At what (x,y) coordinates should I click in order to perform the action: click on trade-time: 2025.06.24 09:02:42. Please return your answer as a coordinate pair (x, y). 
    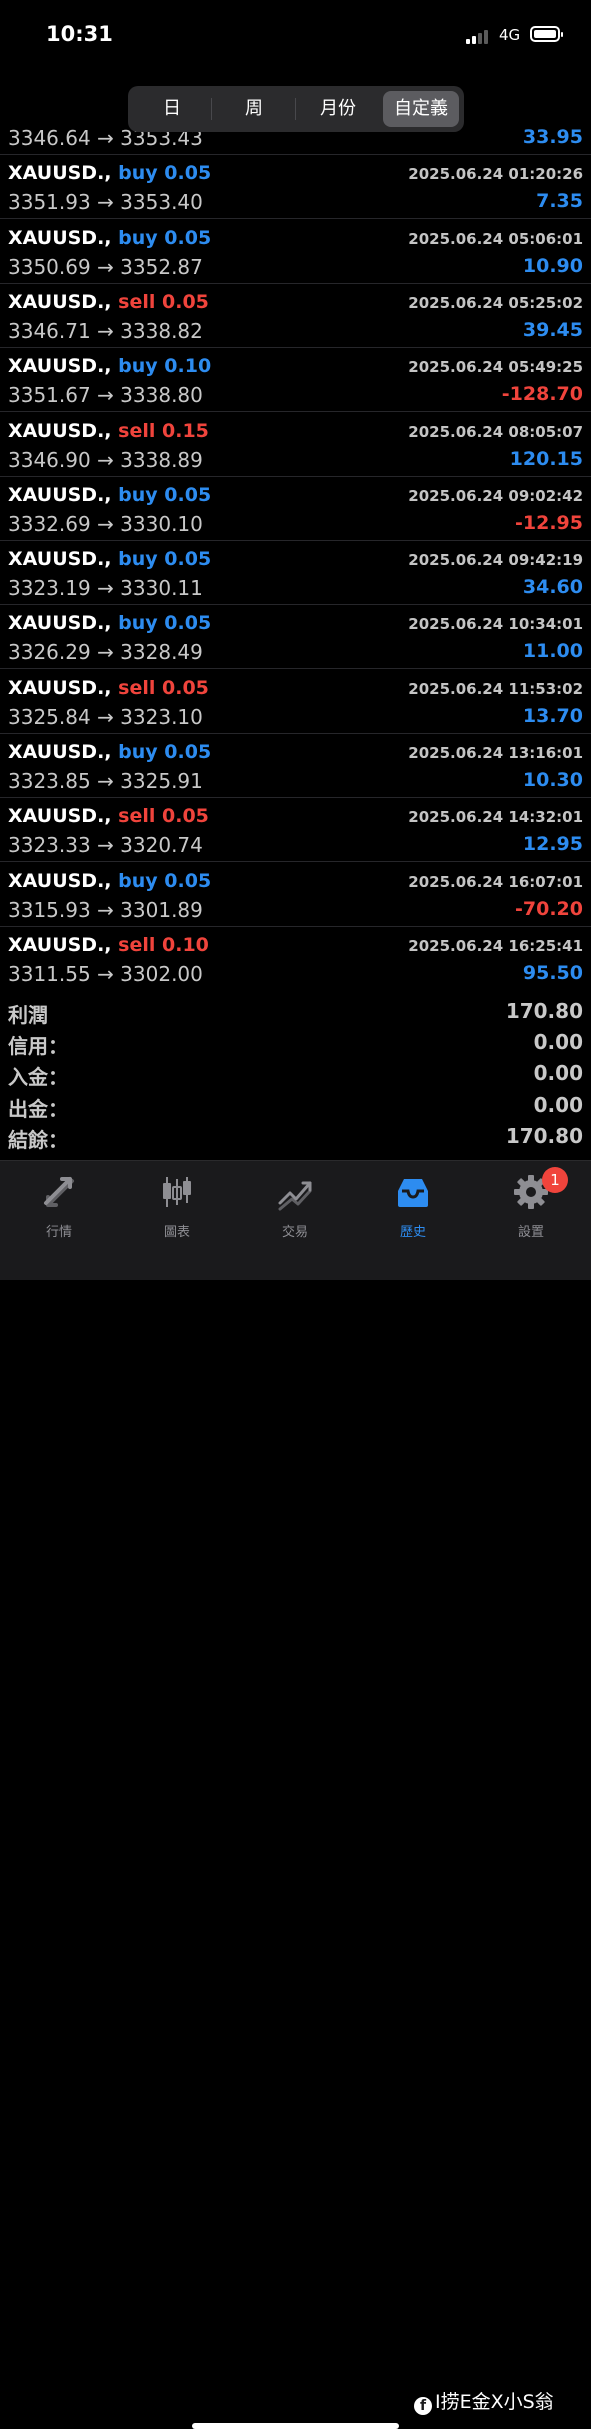
    Looking at the image, I should click on (495, 495).